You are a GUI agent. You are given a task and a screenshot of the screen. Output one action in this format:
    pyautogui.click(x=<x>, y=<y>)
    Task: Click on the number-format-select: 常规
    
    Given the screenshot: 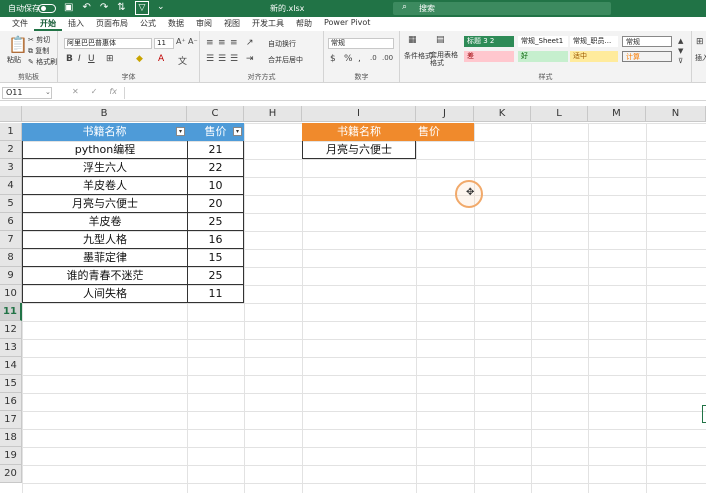 What is the action you would take?
    pyautogui.click(x=361, y=43)
    